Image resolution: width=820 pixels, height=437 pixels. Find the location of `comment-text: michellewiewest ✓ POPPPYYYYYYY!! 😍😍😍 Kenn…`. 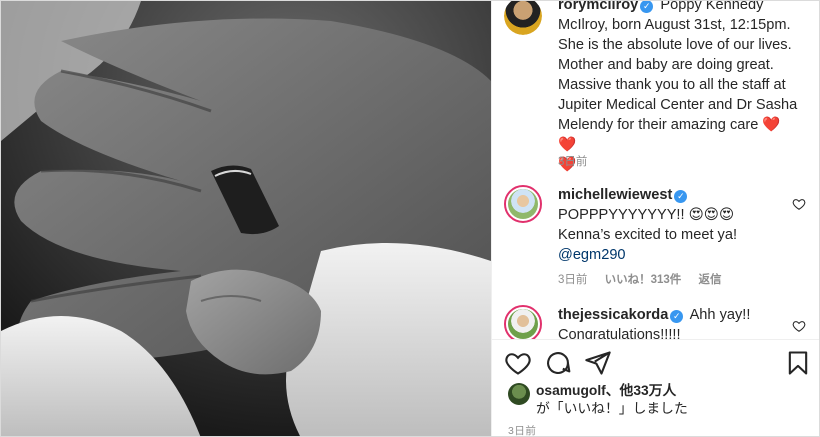

comment-text: michellewiewest ✓ POPPPYYYYYYY!! 😍😍😍 Kenn… is located at coordinates (678, 225).